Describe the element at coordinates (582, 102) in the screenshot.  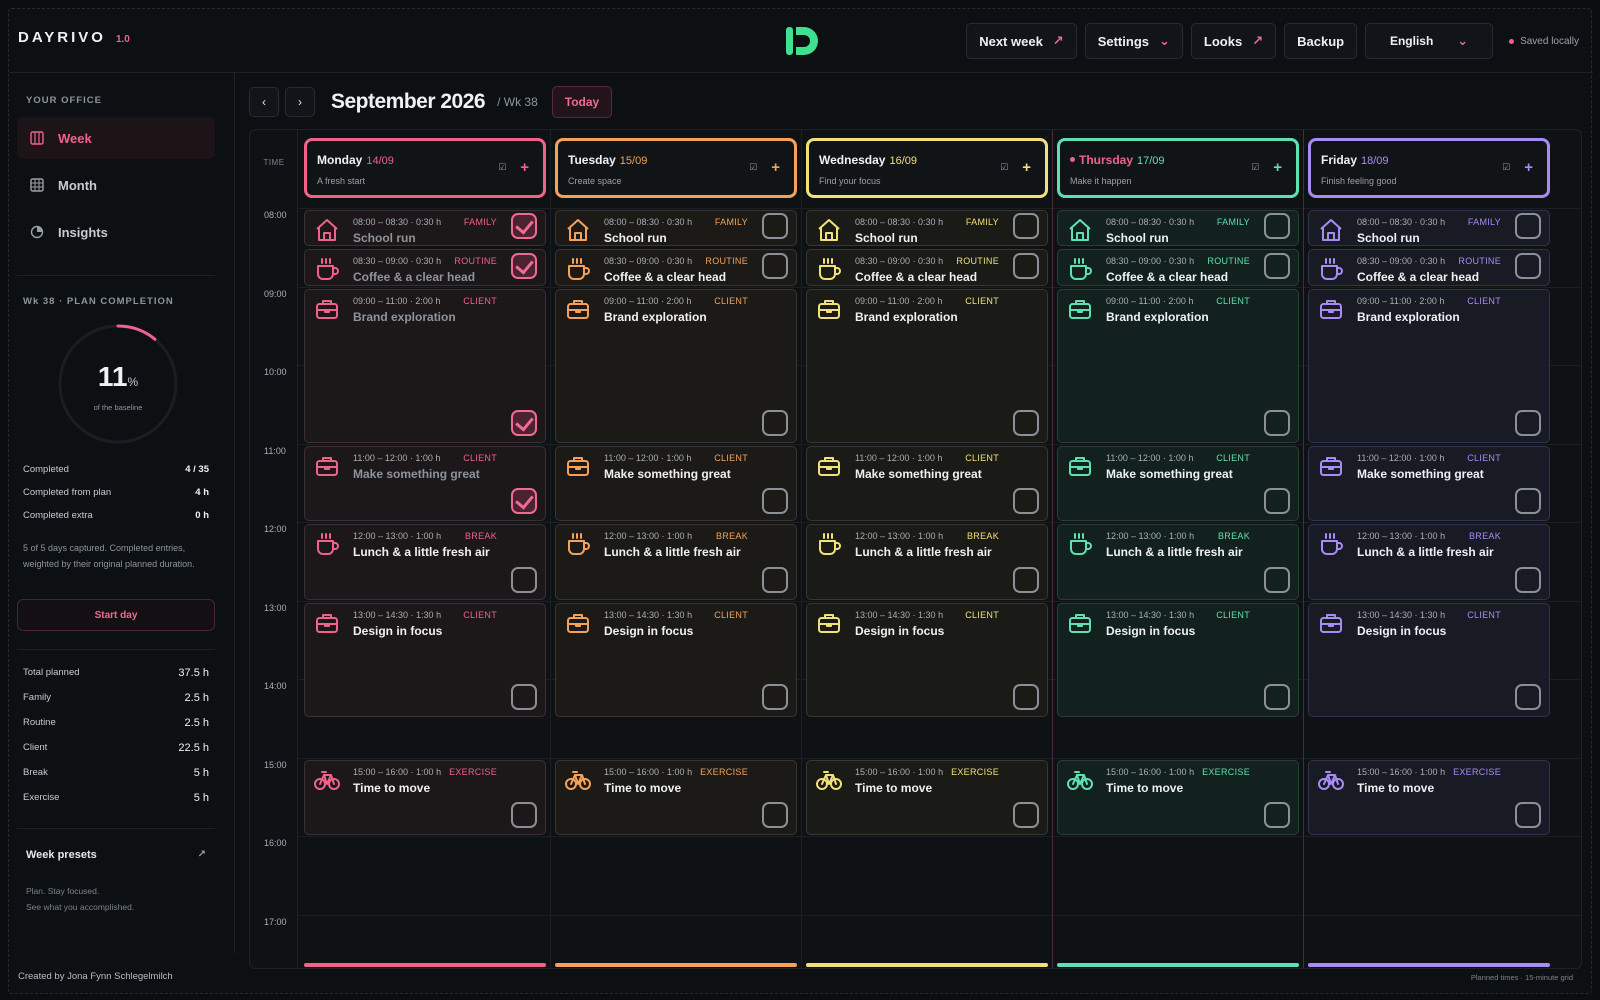
I see `today-button: Today` at that location.